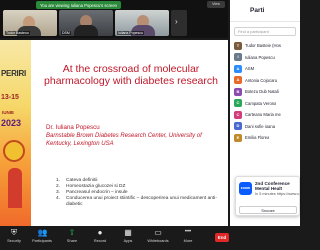 This screenshot has height=250, width=320. What do you see at coordinates (176, 21) in the screenshot?
I see `chevron-right-icon: ›` at bounding box center [176, 21].